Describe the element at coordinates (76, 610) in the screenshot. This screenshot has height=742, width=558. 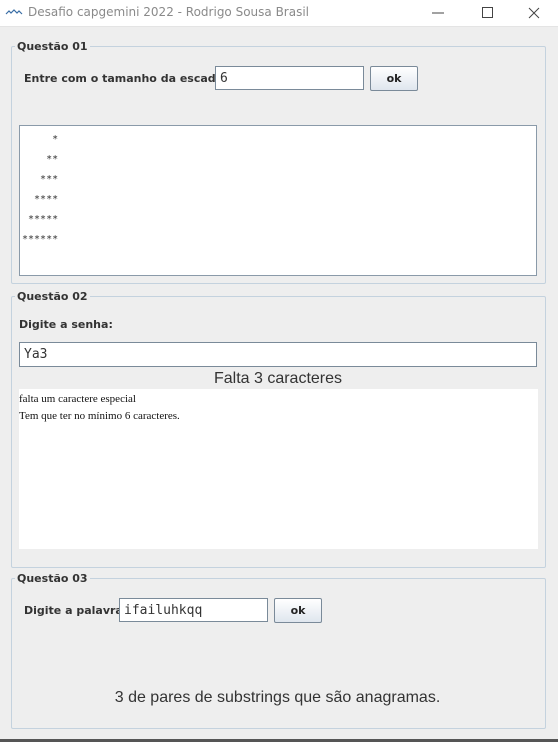
I see `word-label: Digite a palavra:` at that location.